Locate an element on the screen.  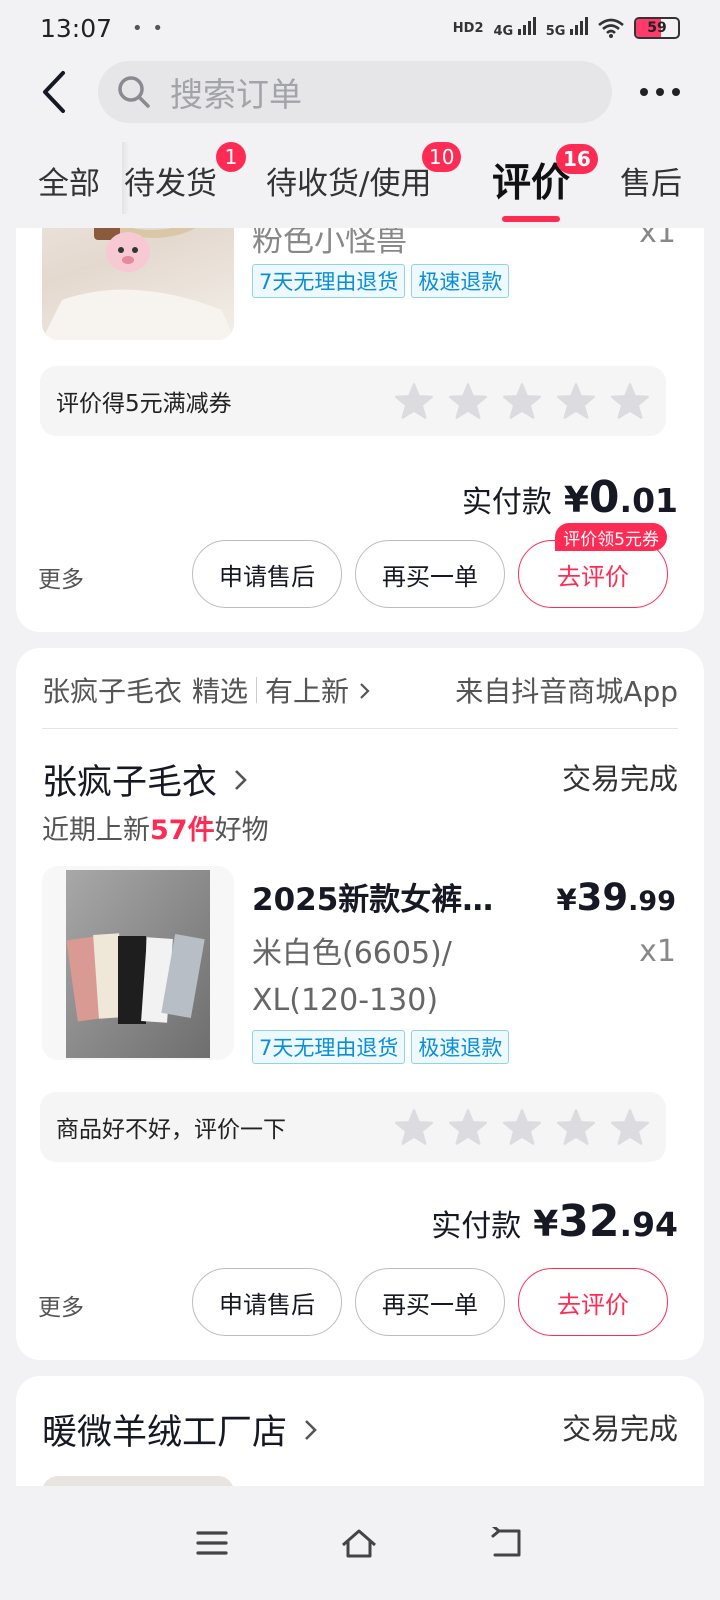
shop-name: 暖微羊绒工厂店 is located at coordinates (180, 1429).